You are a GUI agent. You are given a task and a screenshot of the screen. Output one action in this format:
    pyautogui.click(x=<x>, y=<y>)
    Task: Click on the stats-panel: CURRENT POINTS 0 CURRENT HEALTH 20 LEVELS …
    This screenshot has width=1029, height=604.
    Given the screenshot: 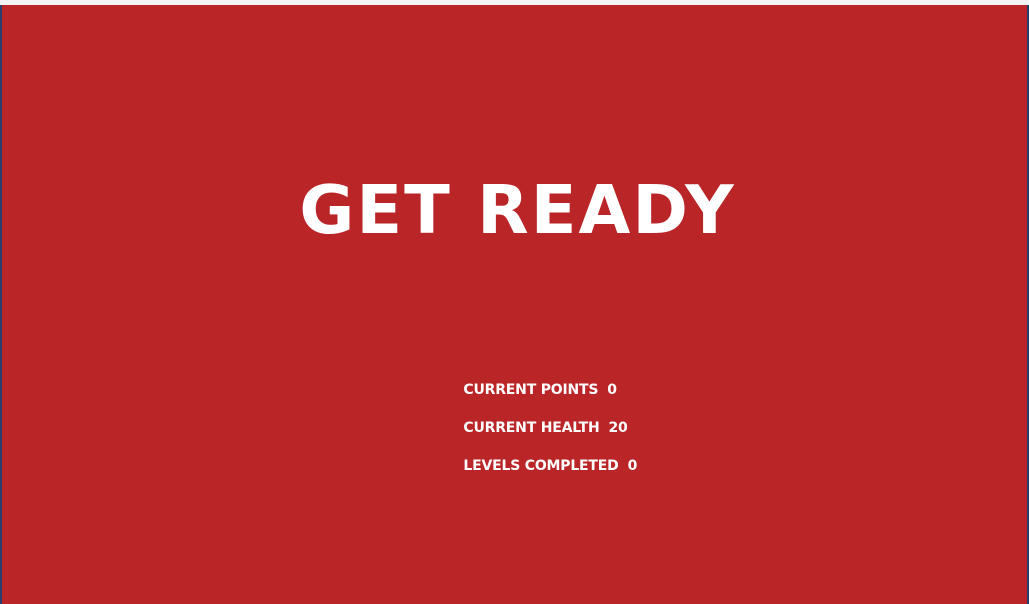 What is the action you would take?
    pyautogui.click(x=556, y=420)
    